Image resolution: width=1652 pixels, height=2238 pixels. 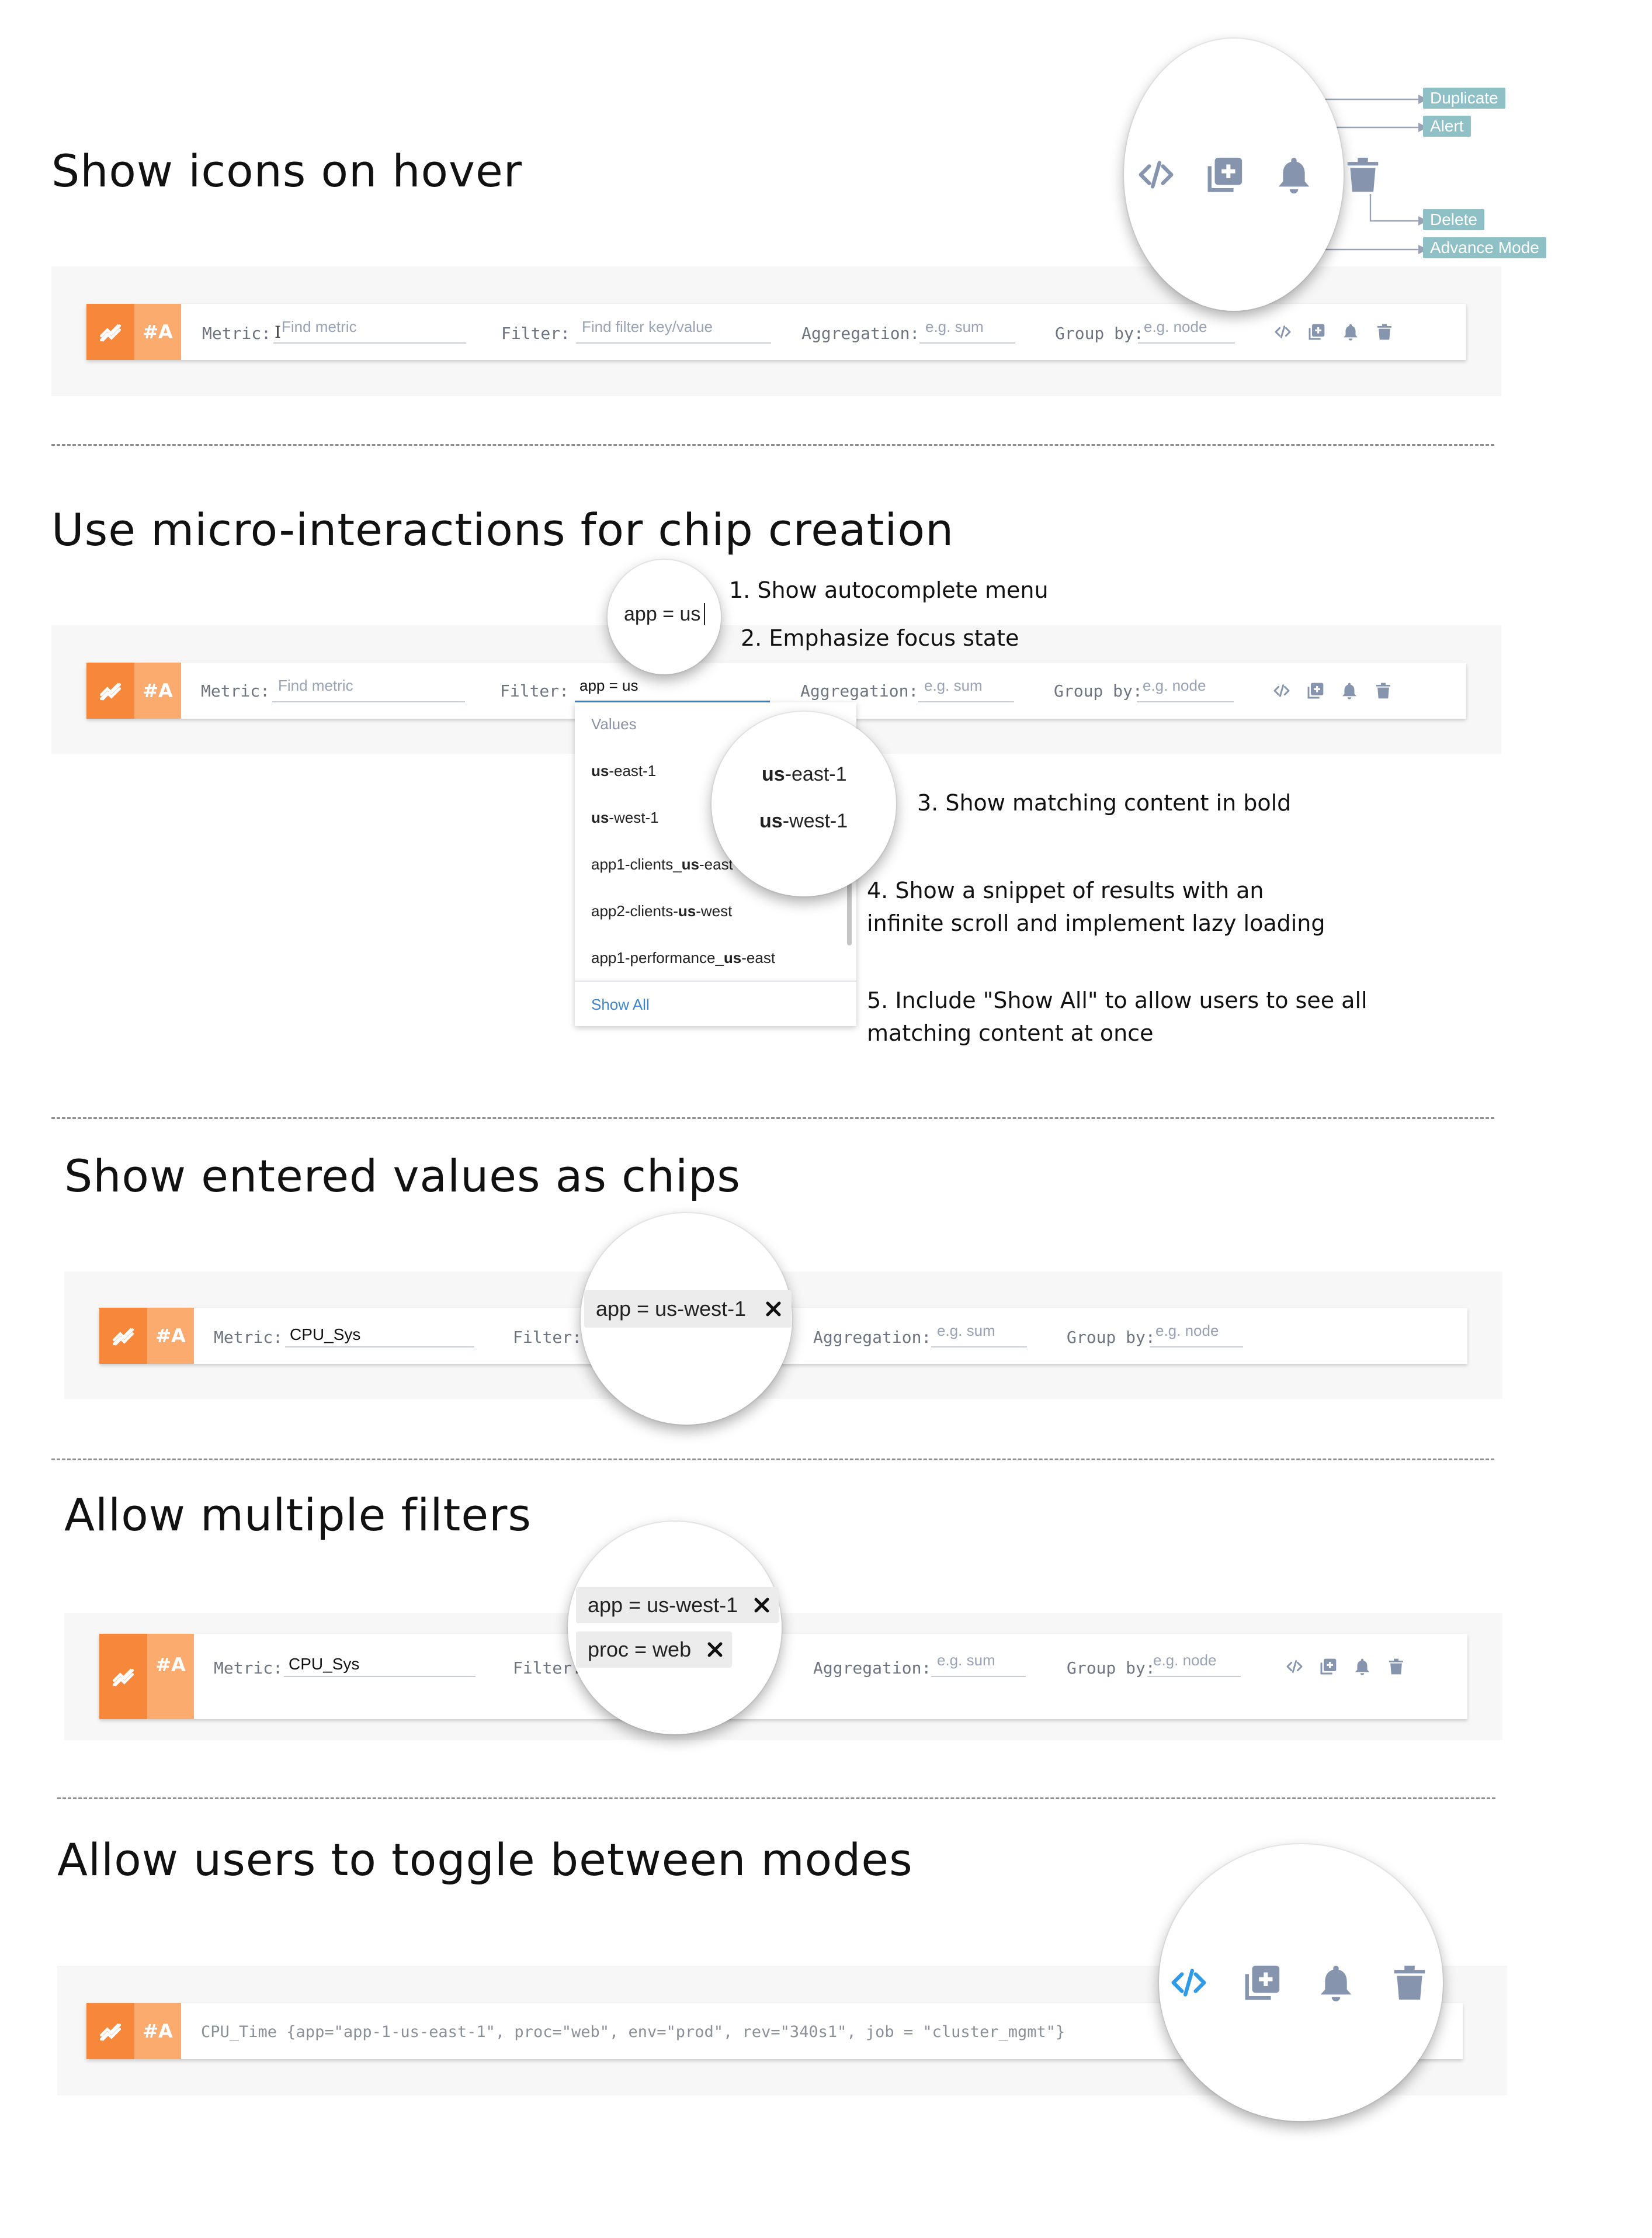 What do you see at coordinates (803, 821) in the screenshot?
I see `zoom-match-2: us-west-1` at bounding box center [803, 821].